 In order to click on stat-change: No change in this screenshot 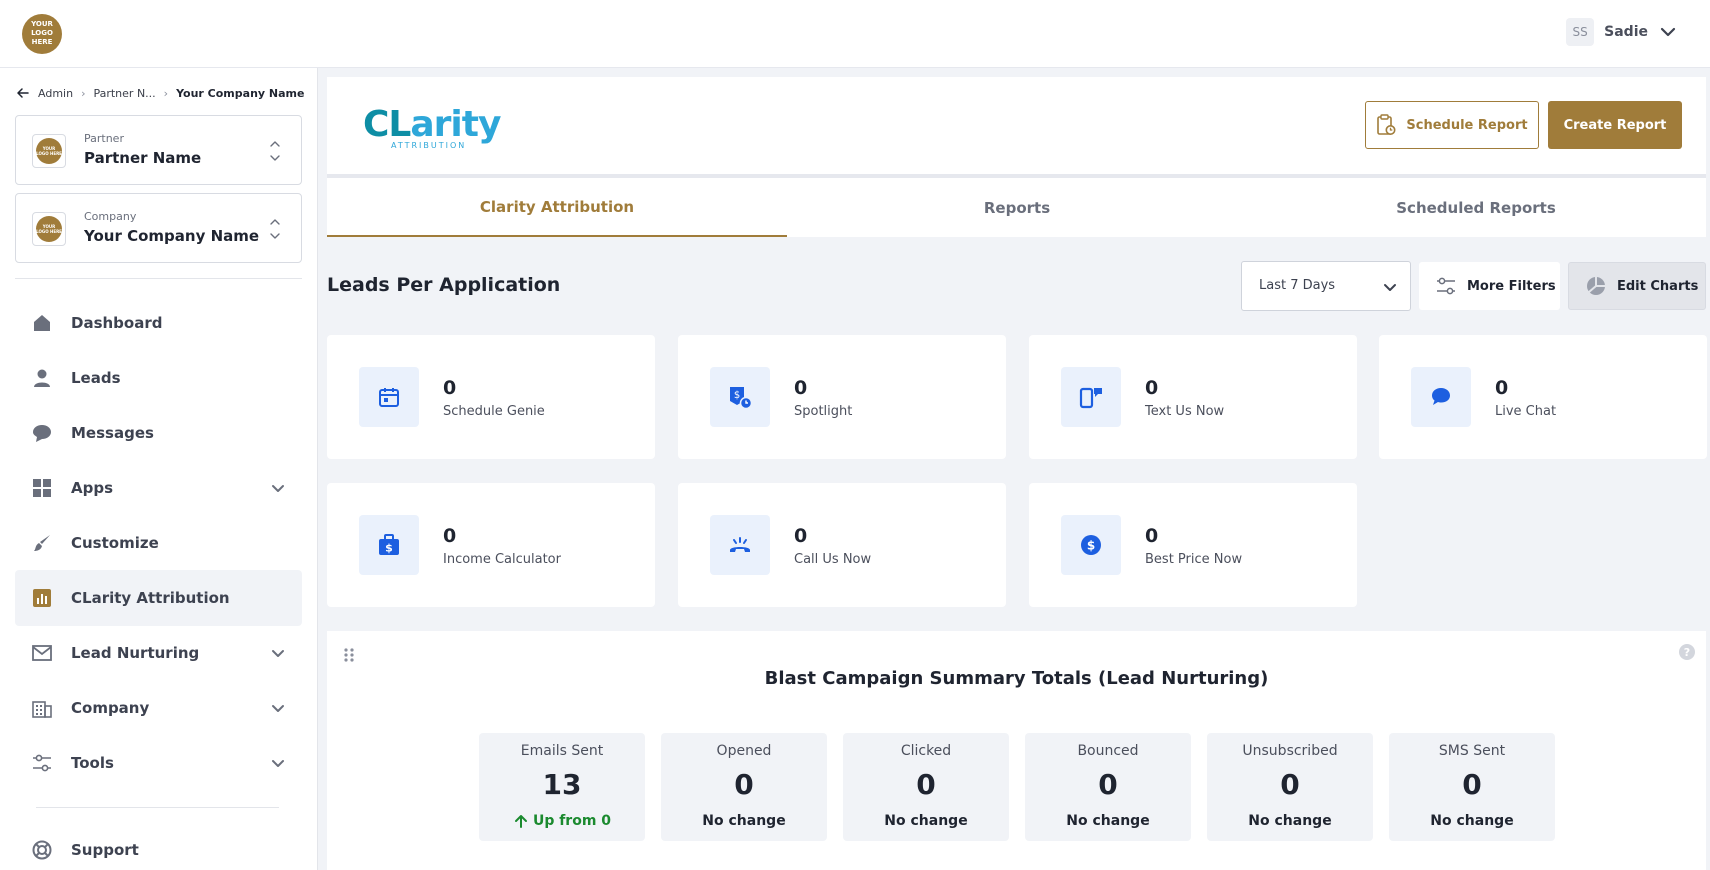, I will do `click(1108, 821)`.